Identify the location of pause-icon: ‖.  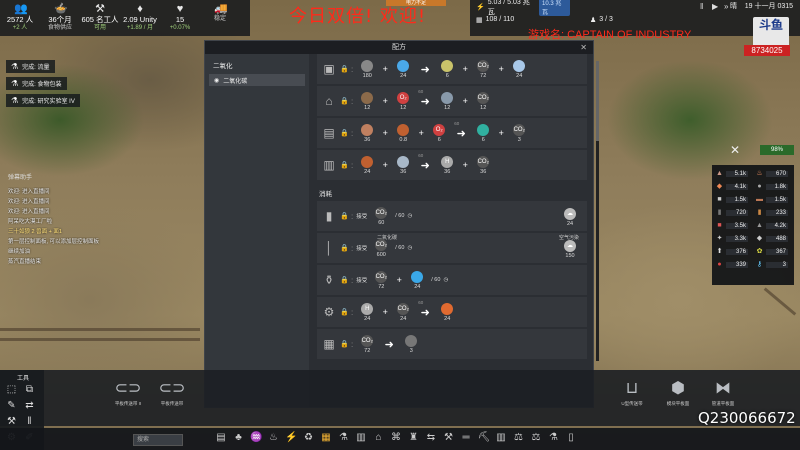
(701, 6).